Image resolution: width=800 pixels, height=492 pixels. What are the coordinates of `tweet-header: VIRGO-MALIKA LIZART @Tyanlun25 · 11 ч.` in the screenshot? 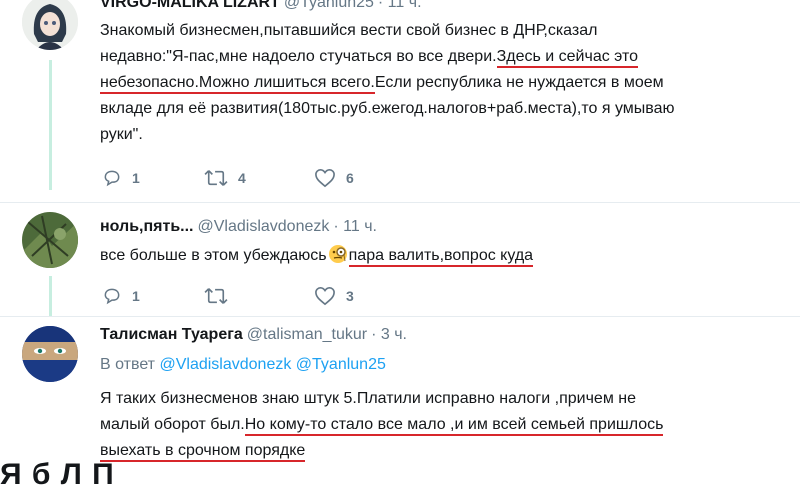 It's located at (261, 6).